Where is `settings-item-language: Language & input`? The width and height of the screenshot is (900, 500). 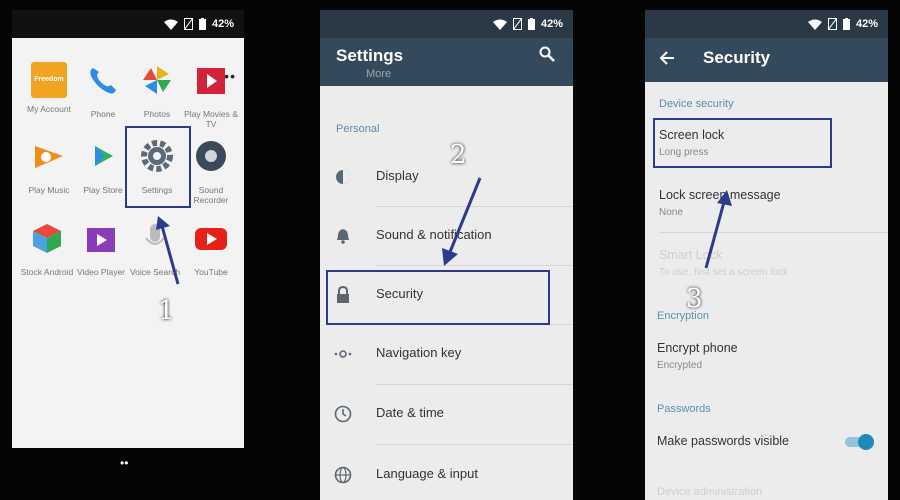
settings-item-language: Language & input is located at coordinates (446, 473).